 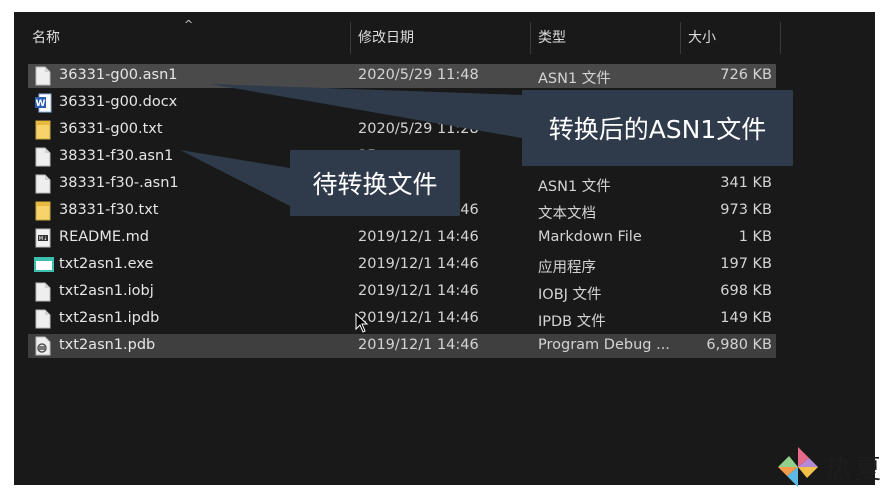 I want to click on watermark-text: 热夏, so click(x=855, y=470).